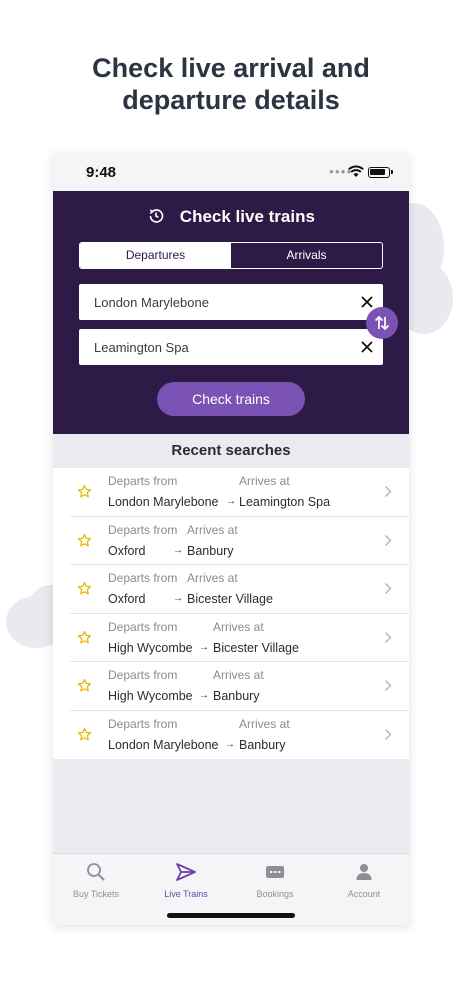  Describe the element at coordinates (231, 399) in the screenshot. I see `check-trains-button: Check trains` at that location.